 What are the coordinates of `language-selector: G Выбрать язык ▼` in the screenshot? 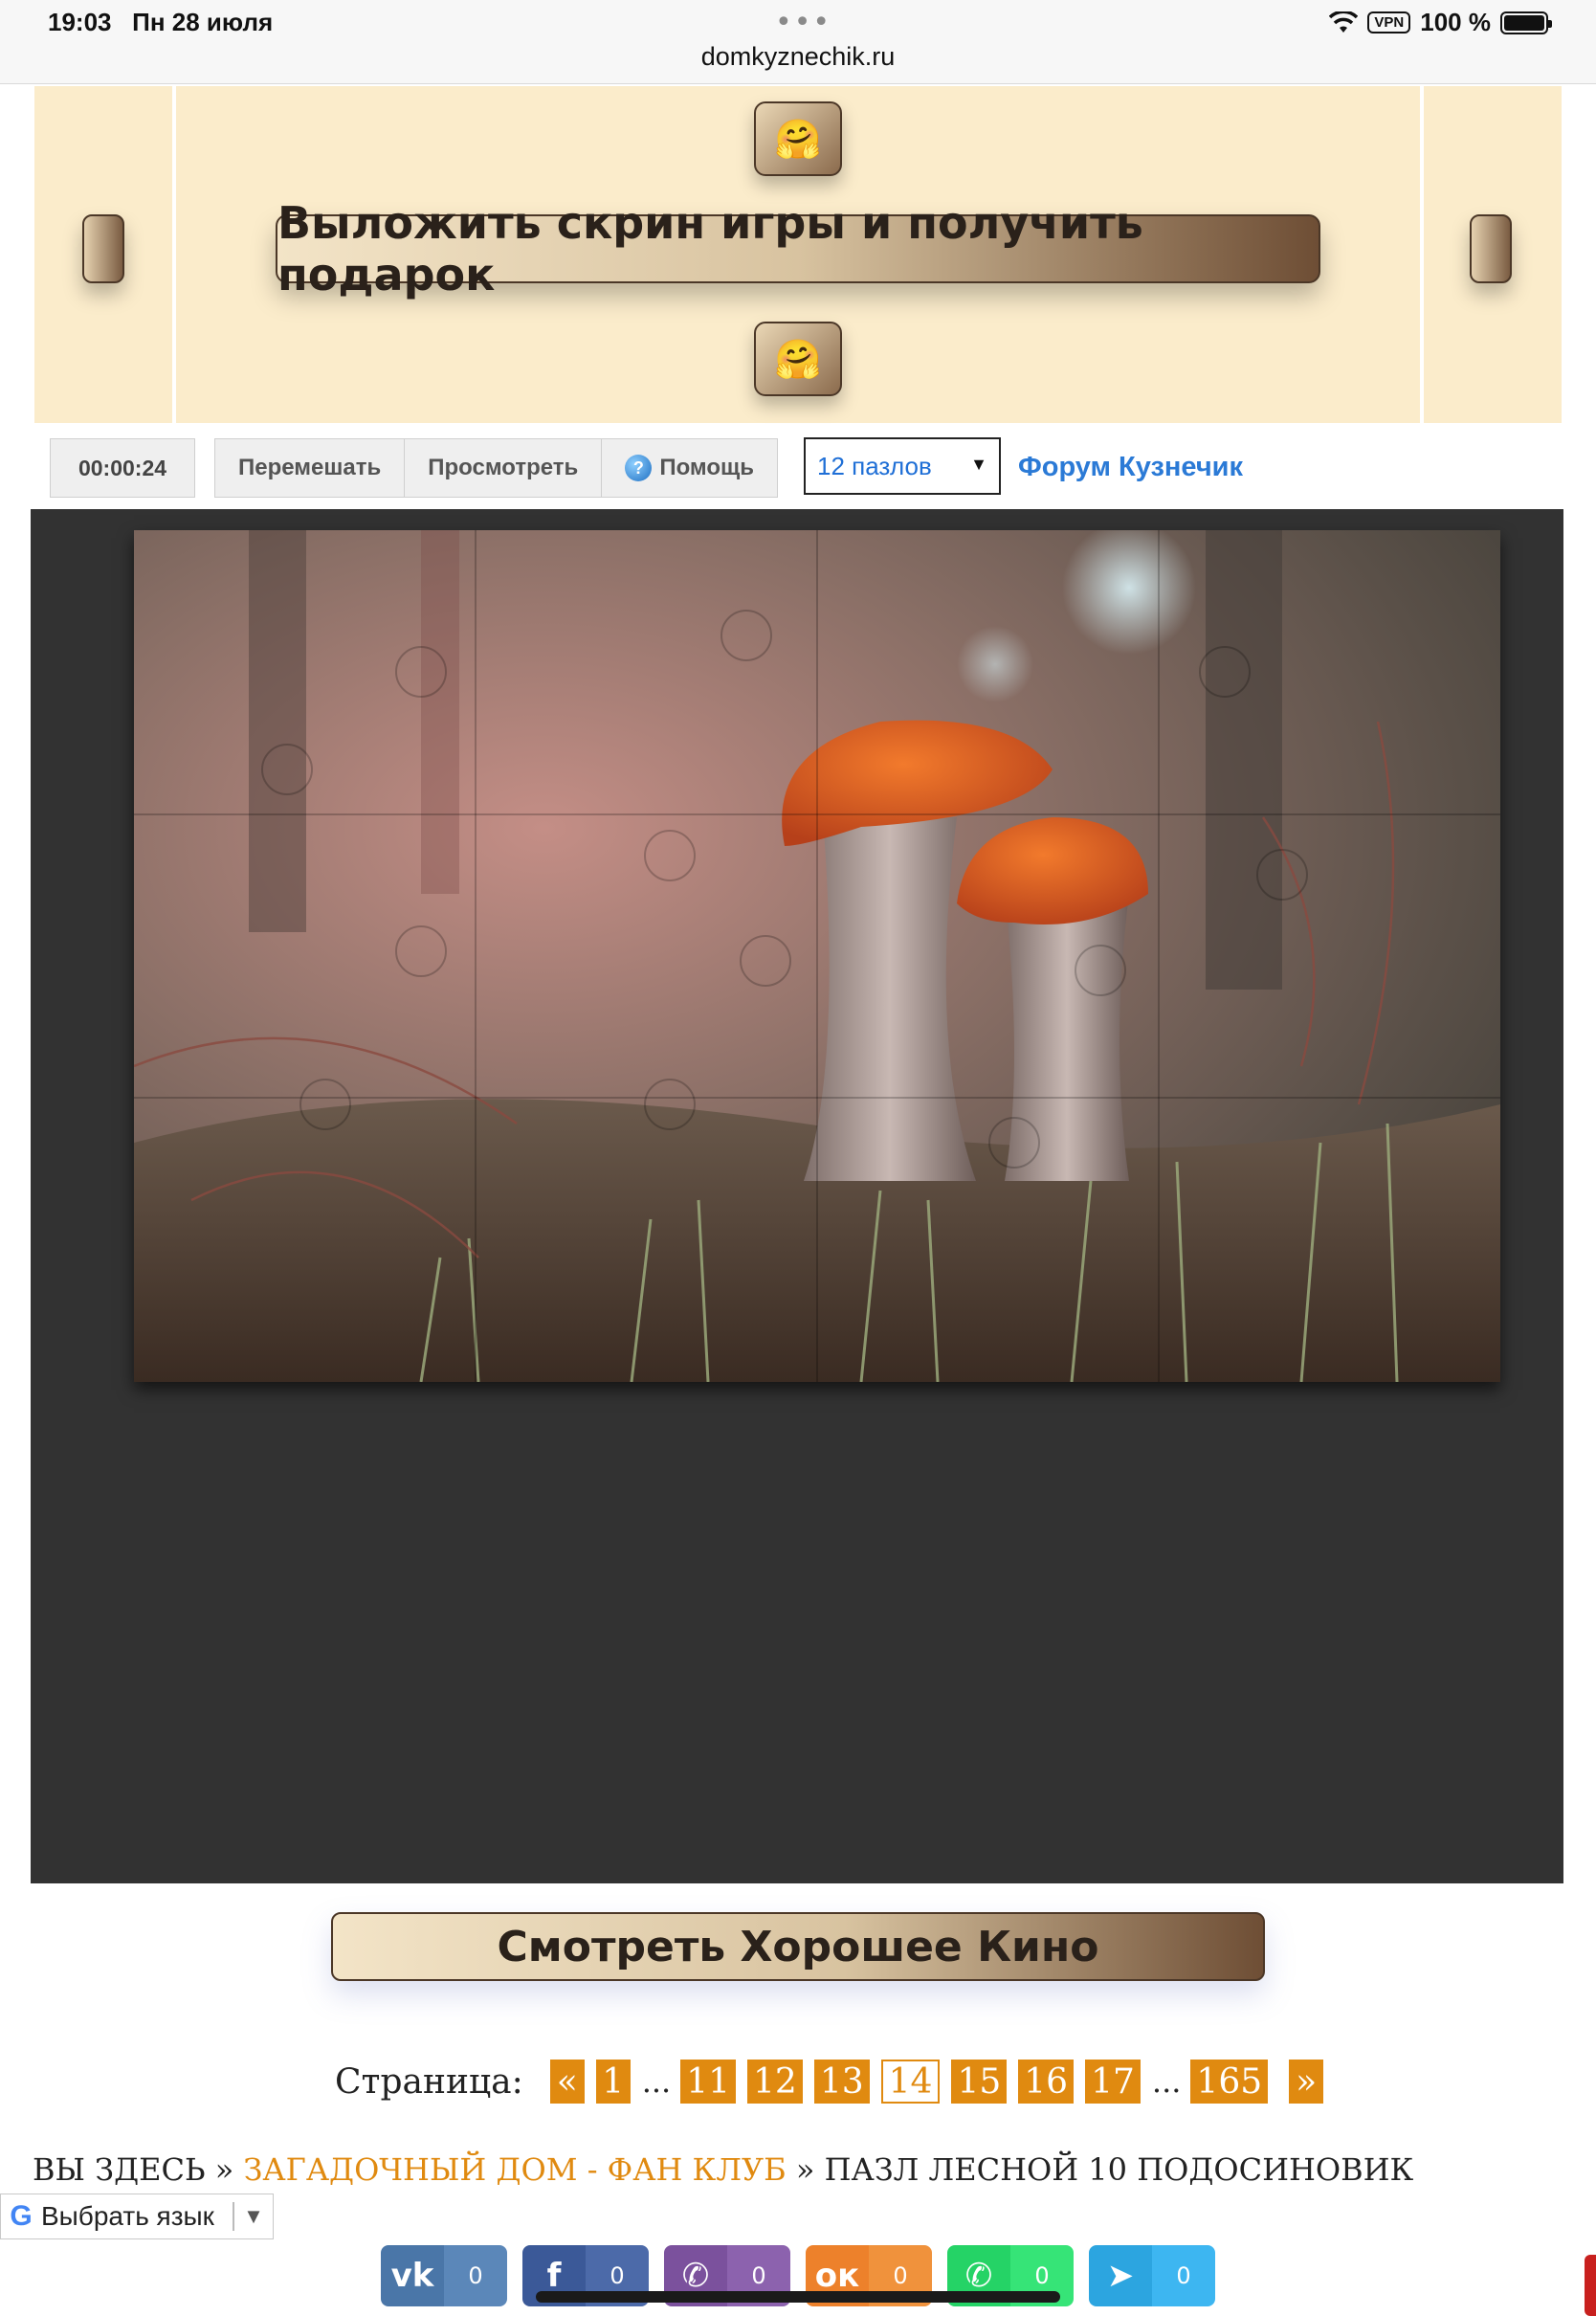 It's located at (137, 2217).